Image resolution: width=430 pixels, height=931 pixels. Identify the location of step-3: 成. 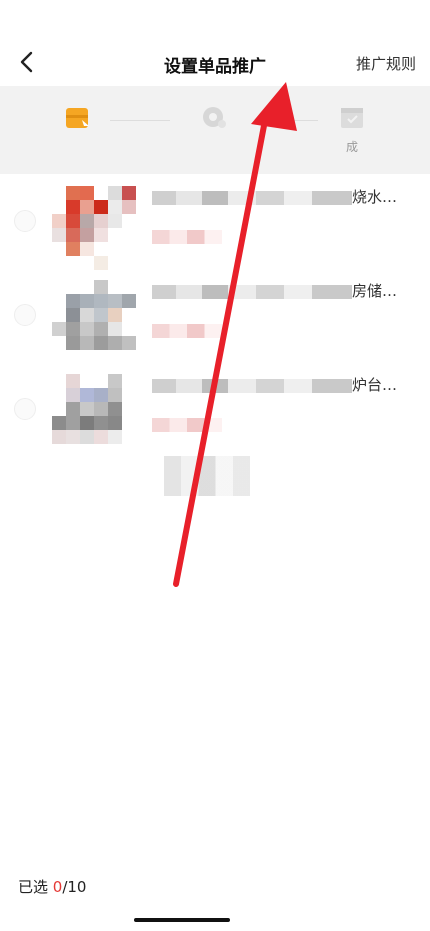
(352, 129).